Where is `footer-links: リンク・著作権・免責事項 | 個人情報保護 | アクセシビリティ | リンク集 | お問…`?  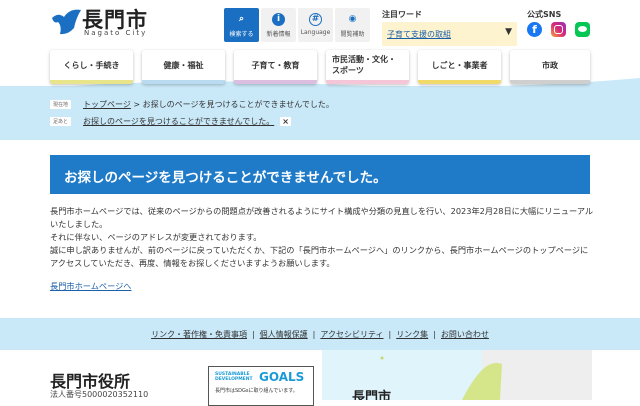 footer-links: リンク・著作権・免責事項 | 個人情報保護 | アクセシビリティ | リンク集 | お問… is located at coordinates (320, 334).